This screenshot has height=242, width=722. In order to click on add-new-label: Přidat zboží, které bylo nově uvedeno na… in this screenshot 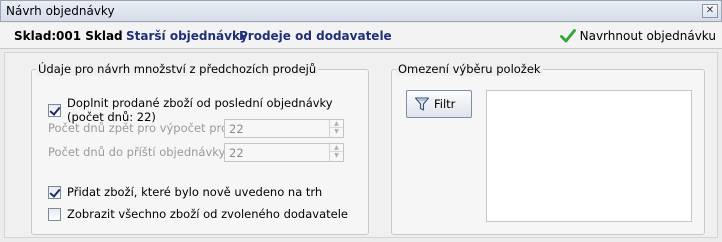, I will do `click(195, 192)`.